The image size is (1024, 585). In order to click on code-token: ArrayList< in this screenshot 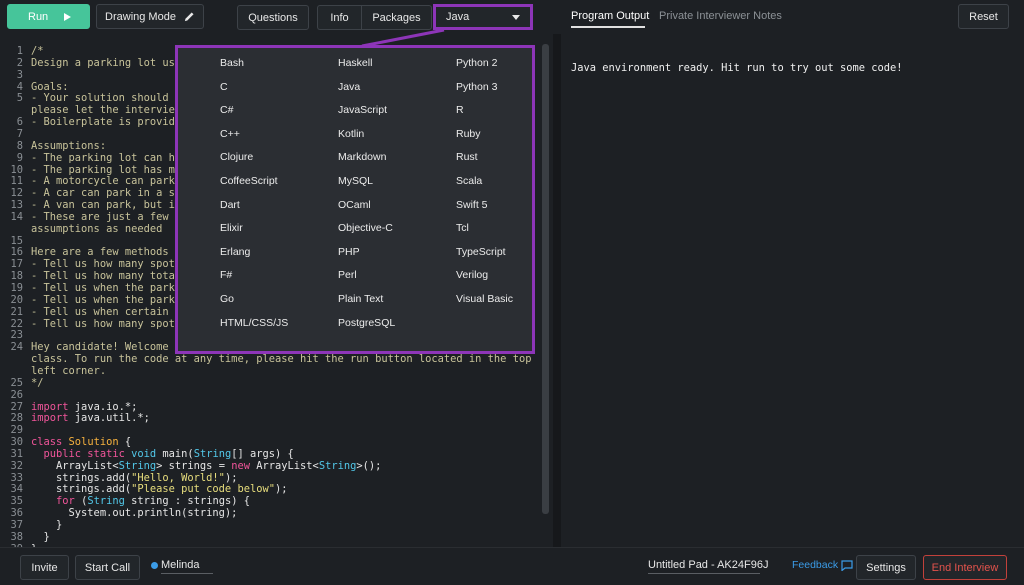, I will do `click(284, 465)`.